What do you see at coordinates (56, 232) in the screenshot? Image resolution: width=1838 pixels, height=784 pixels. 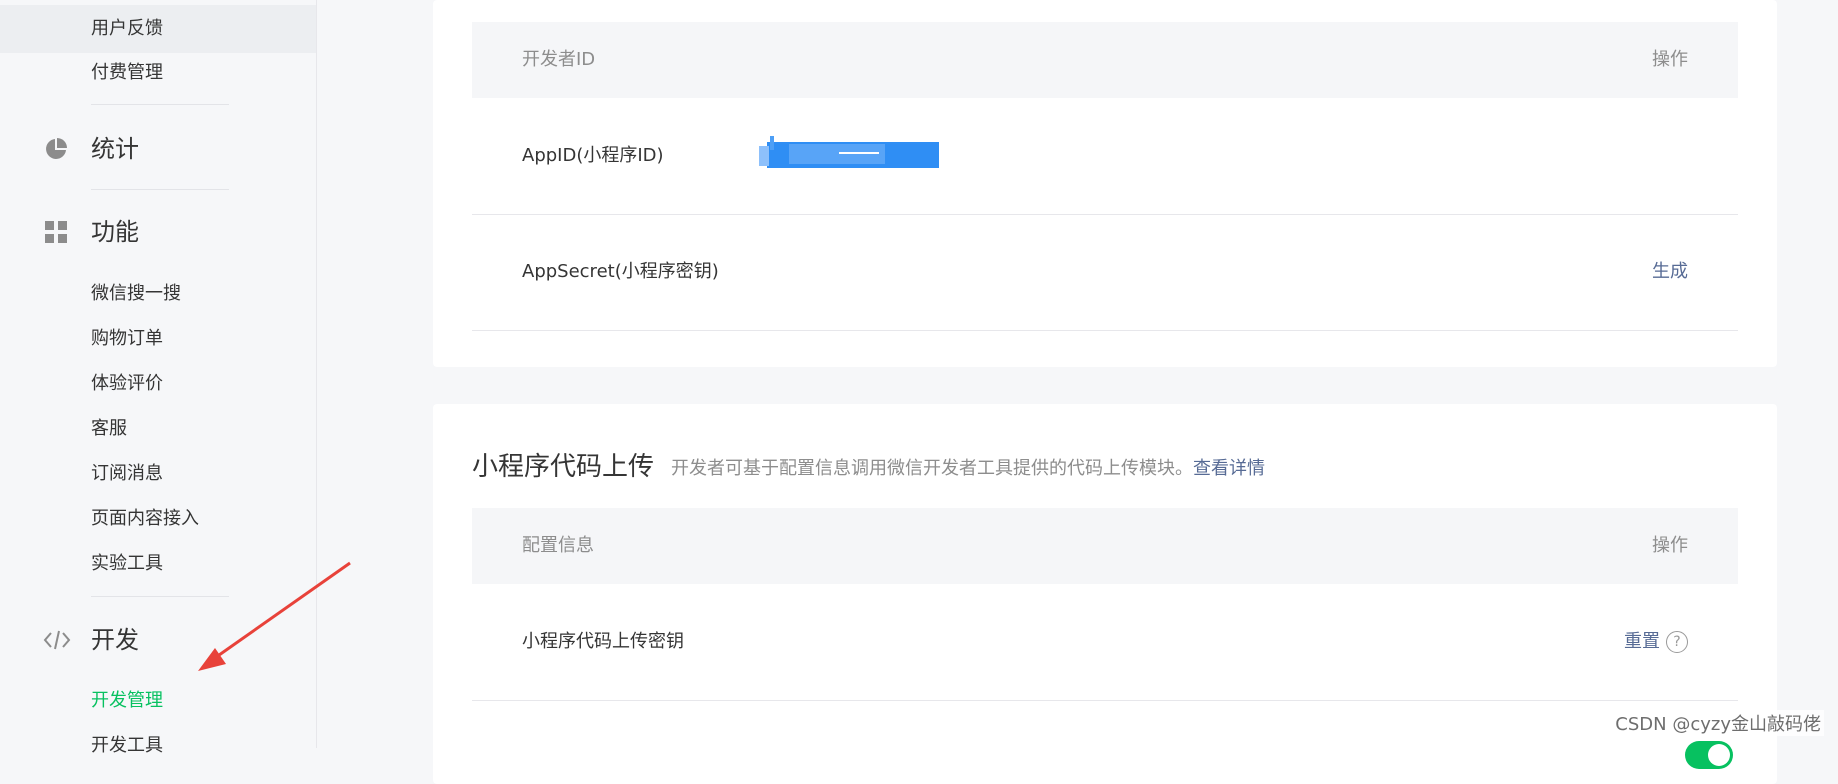 I see `grid-icon` at bounding box center [56, 232].